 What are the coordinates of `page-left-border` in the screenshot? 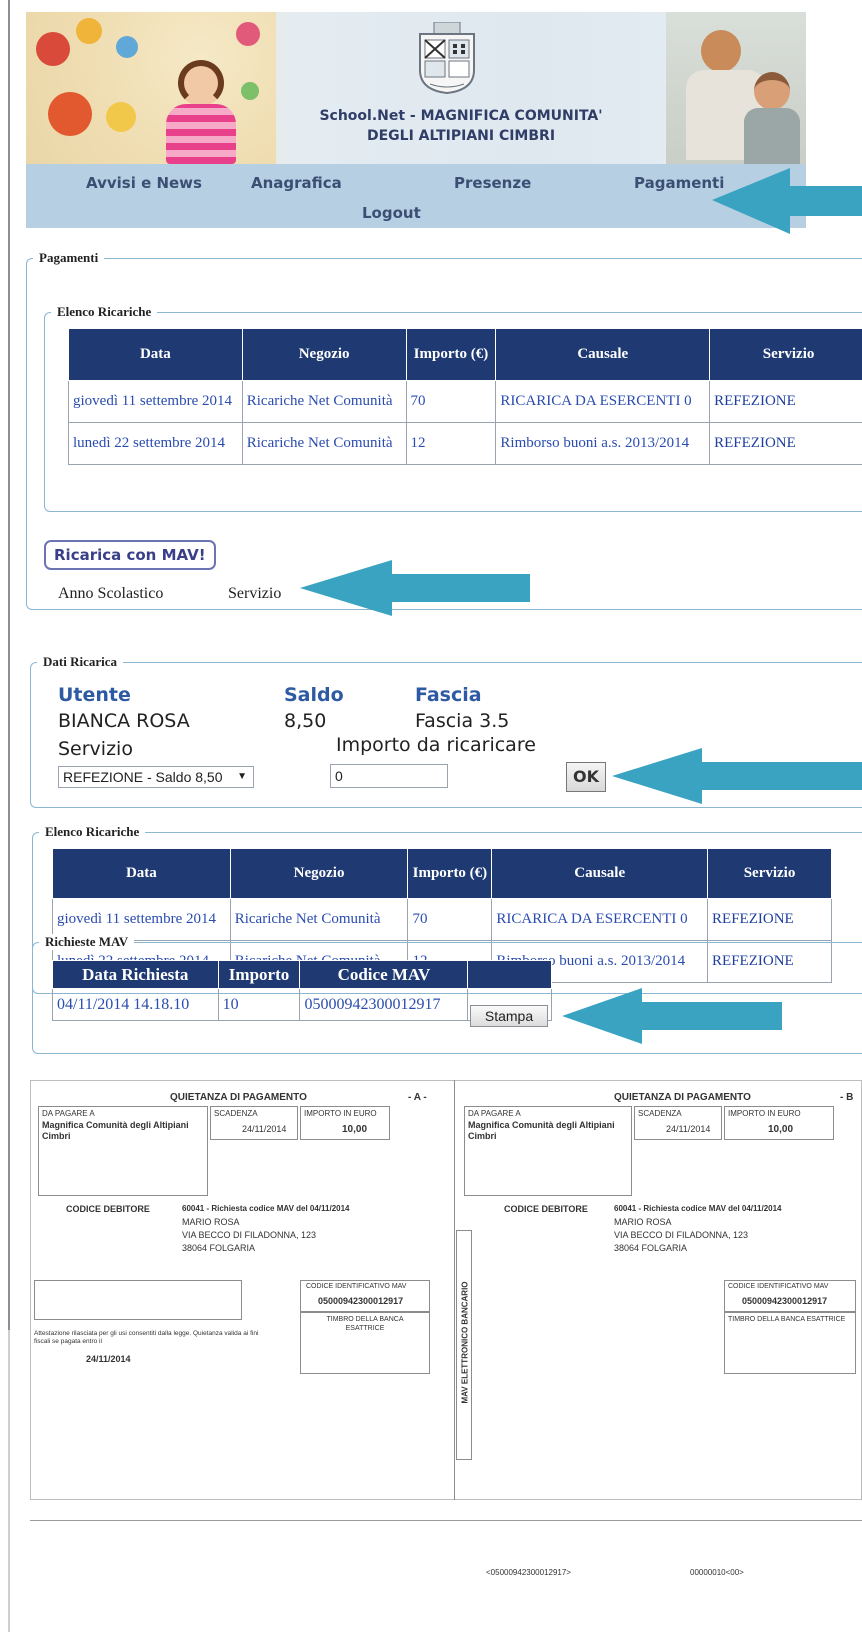 It's located at (9, 665).